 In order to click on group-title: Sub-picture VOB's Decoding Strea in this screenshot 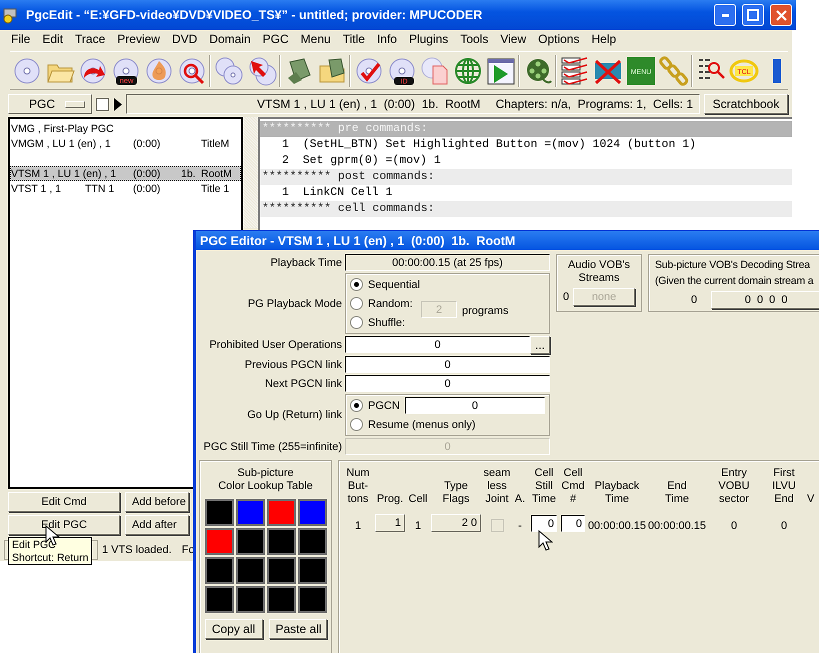, I will do `click(732, 265)`.